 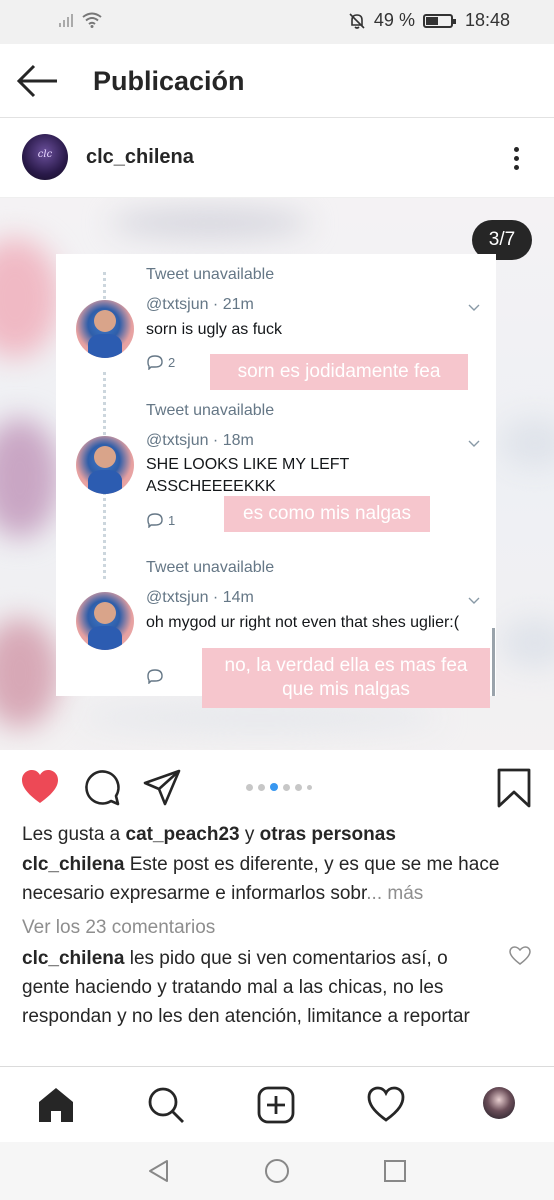 I want to click on system-nav, so click(x=277, y=1171).